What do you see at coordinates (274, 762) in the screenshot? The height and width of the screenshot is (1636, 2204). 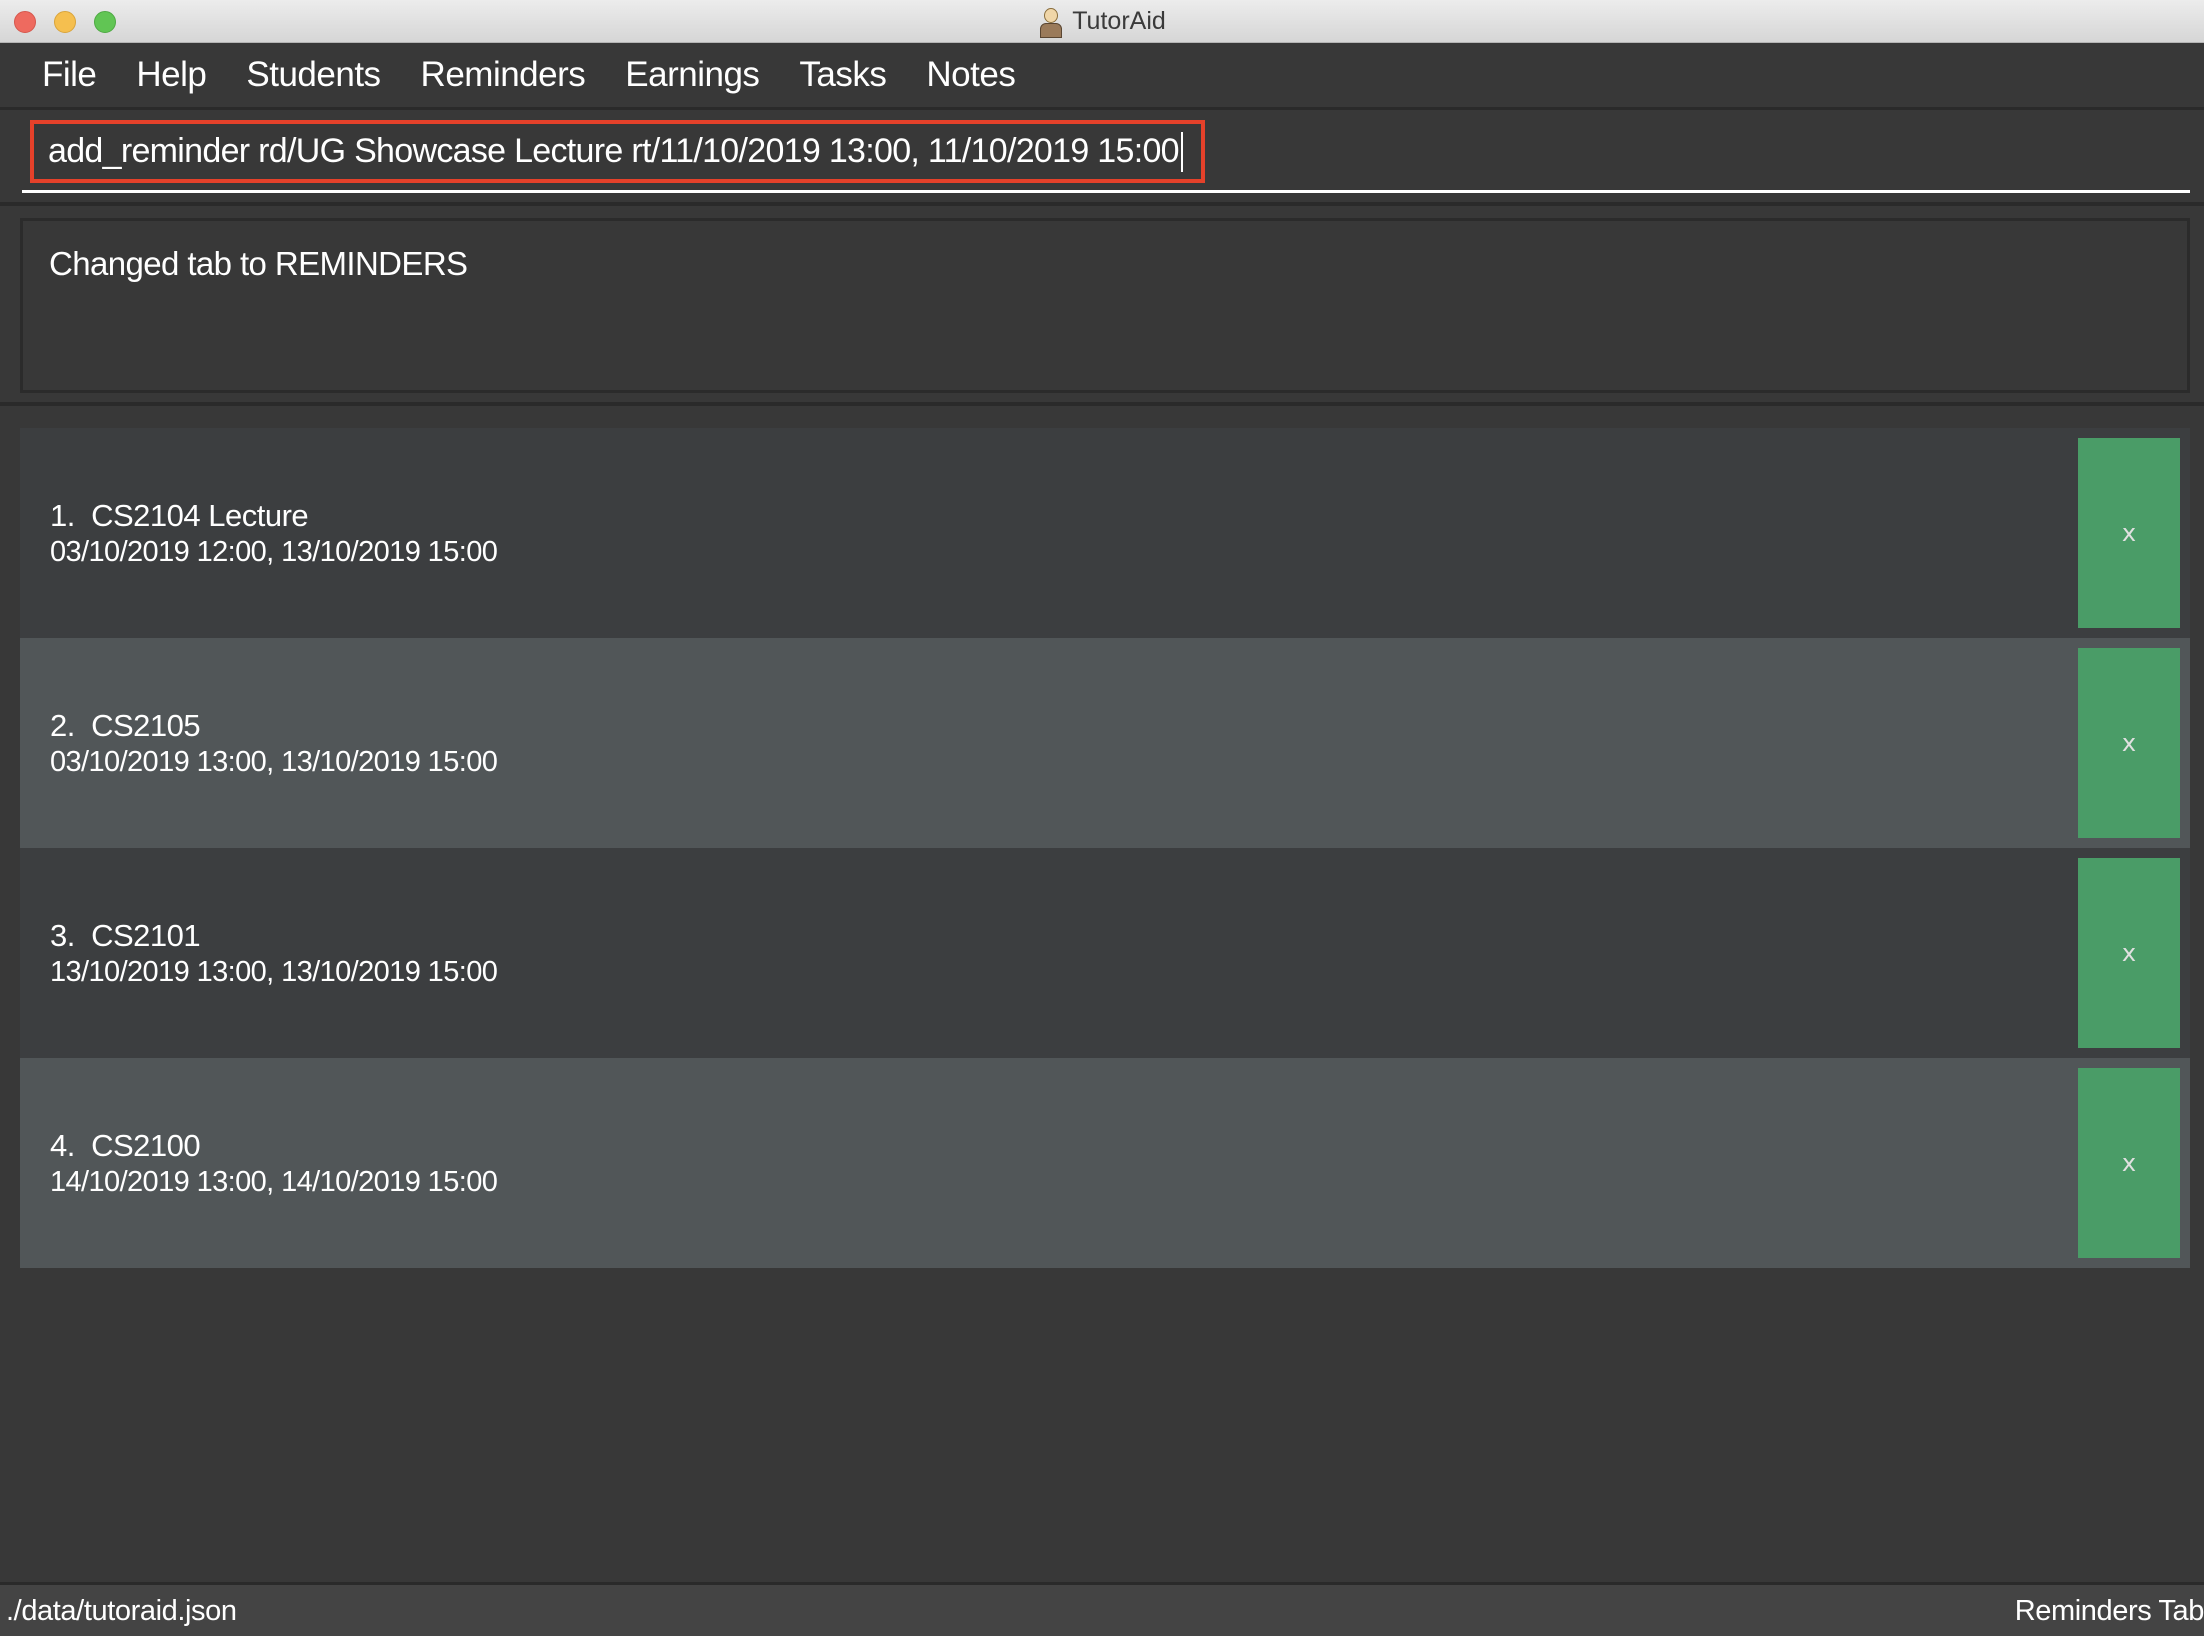 I see `reminder-time: 03/10/2019 13:00, 13/10/2019 15:00` at bounding box center [274, 762].